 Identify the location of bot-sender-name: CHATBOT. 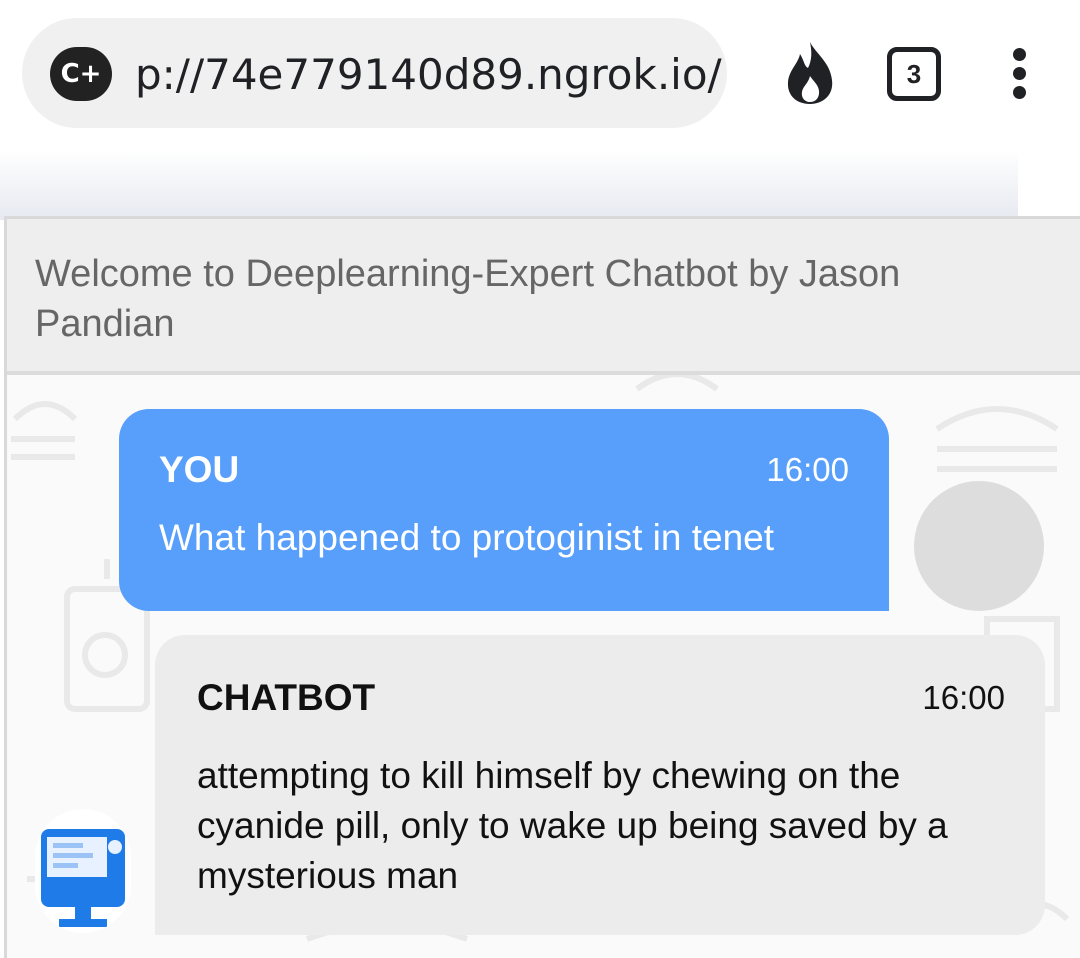
(286, 697).